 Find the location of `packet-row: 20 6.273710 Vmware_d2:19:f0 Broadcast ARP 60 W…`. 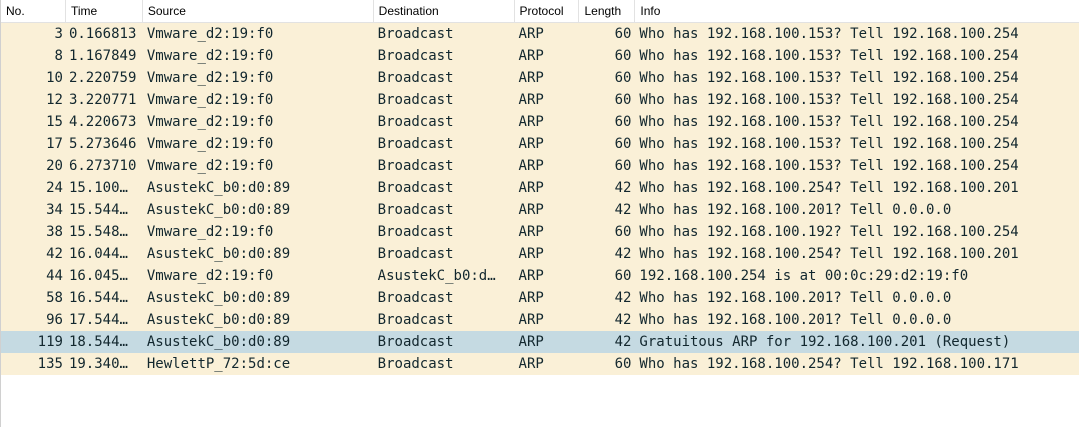

packet-row: 20 6.273710 Vmware_d2:19:f0 Broadcast ARP 60 W… is located at coordinates (540, 166).